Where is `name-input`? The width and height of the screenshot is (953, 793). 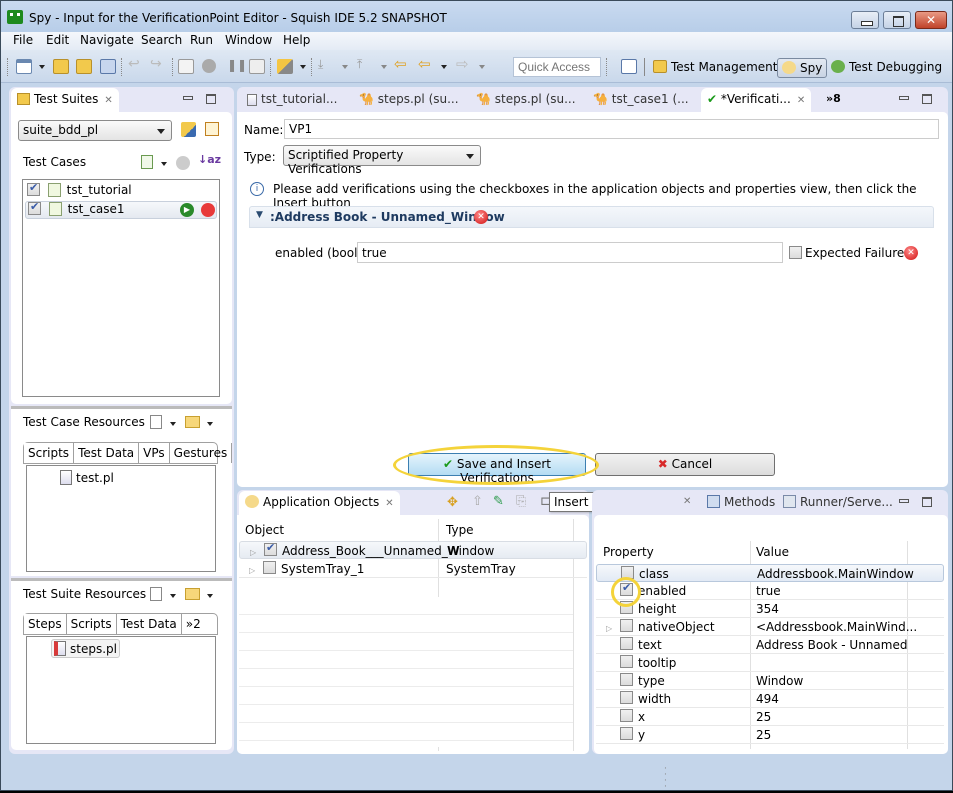 name-input is located at coordinates (611, 129).